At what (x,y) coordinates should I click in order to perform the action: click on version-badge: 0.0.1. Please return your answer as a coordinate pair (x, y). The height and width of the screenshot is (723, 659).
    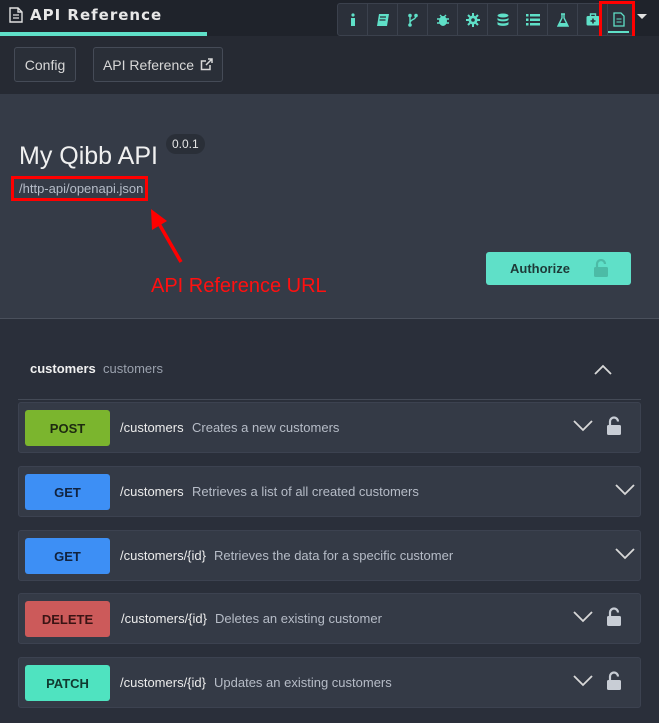
    Looking at the image, I should click on (185, 144).